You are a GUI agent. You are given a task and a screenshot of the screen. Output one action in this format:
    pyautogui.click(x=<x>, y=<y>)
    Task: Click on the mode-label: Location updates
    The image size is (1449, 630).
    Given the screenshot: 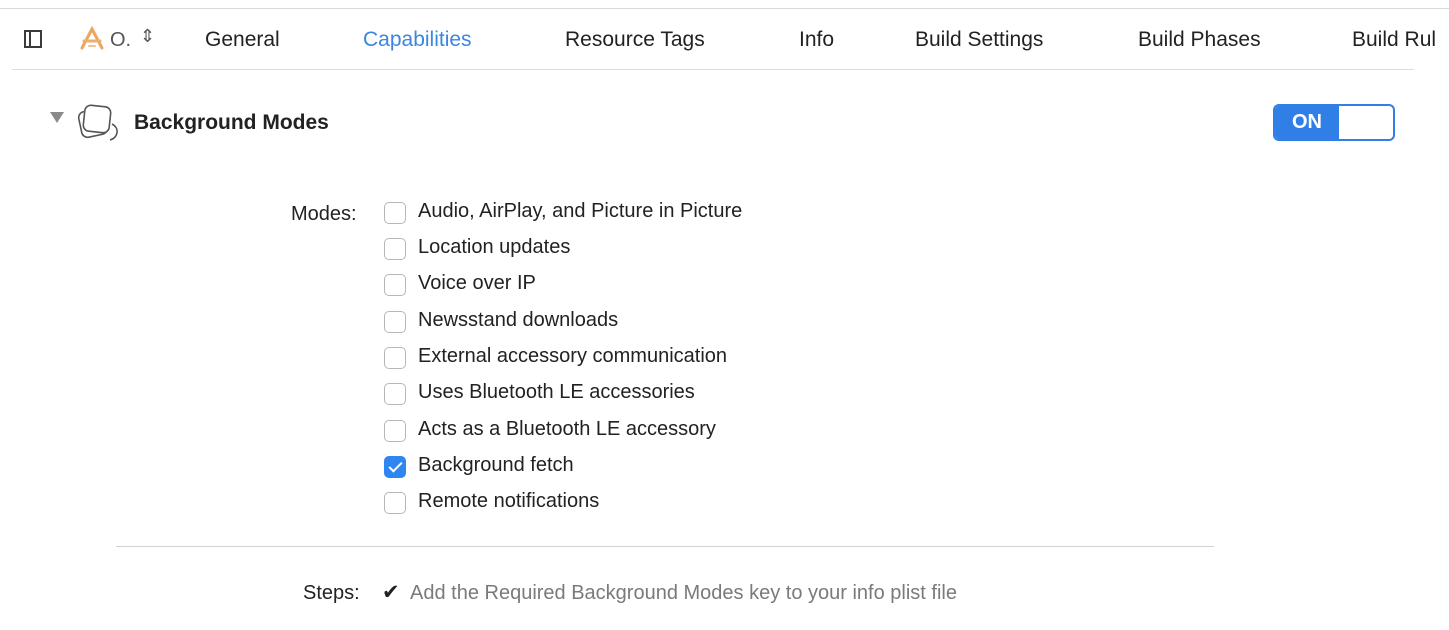 What is the action you would take?
    pyautogui.click(x=494, y=247)
    